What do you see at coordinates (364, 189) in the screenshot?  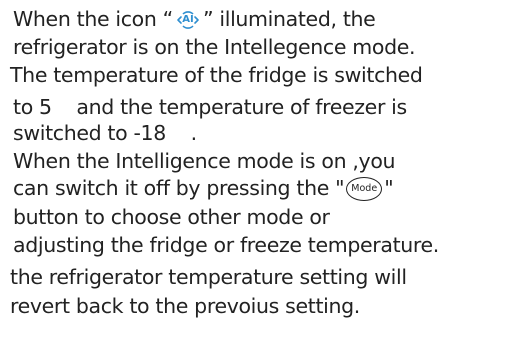 I see `mode-button-icon: Mode` at bounding box center [364, 189].